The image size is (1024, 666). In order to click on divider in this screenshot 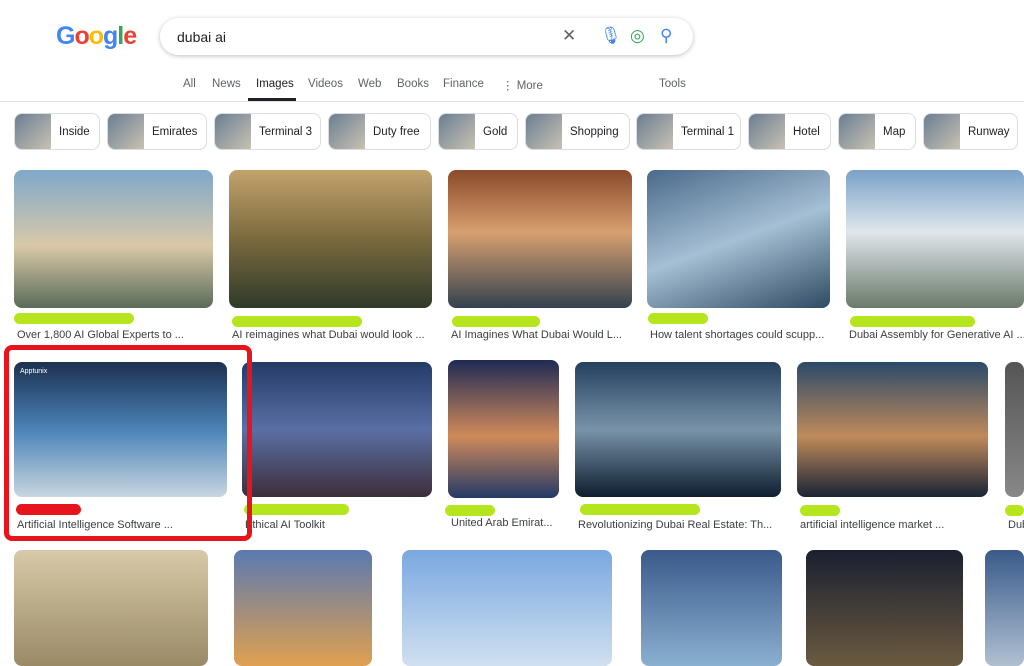, I will do `click(512, 101)`.